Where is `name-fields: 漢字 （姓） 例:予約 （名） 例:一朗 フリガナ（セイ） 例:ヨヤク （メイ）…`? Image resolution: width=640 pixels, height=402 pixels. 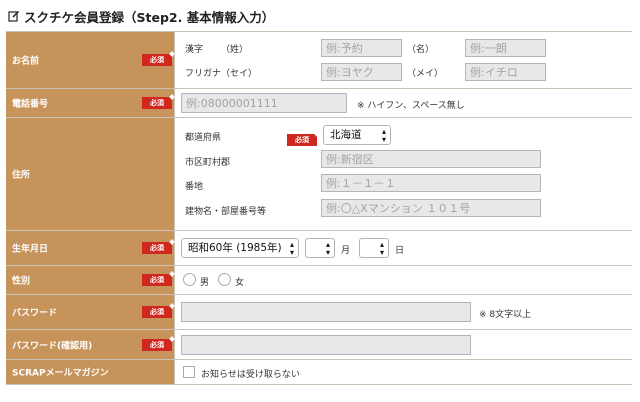
name-fields: 漢字 （姓） 例:予約 （名） 例:一朗 フリガナ（セイ） 例:ヨヤク （メイ）… is located at coordinates (403, 60).